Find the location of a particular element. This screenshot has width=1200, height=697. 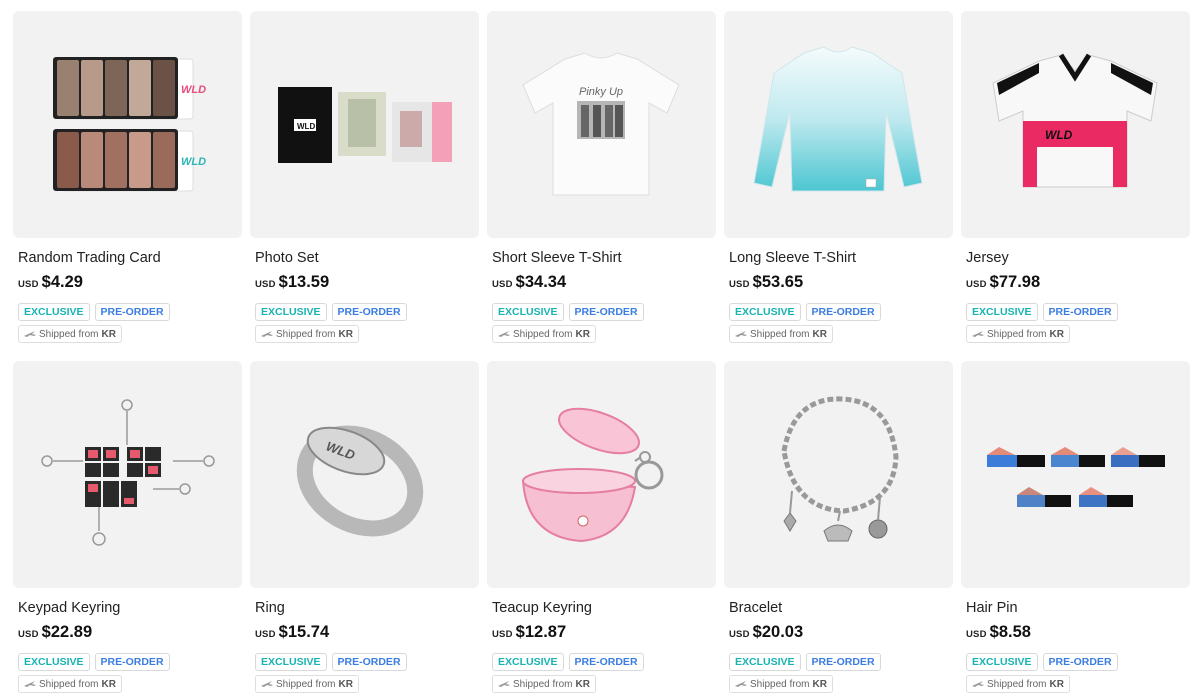

price-amount: $34.34 is located at coordinates (541, 282).